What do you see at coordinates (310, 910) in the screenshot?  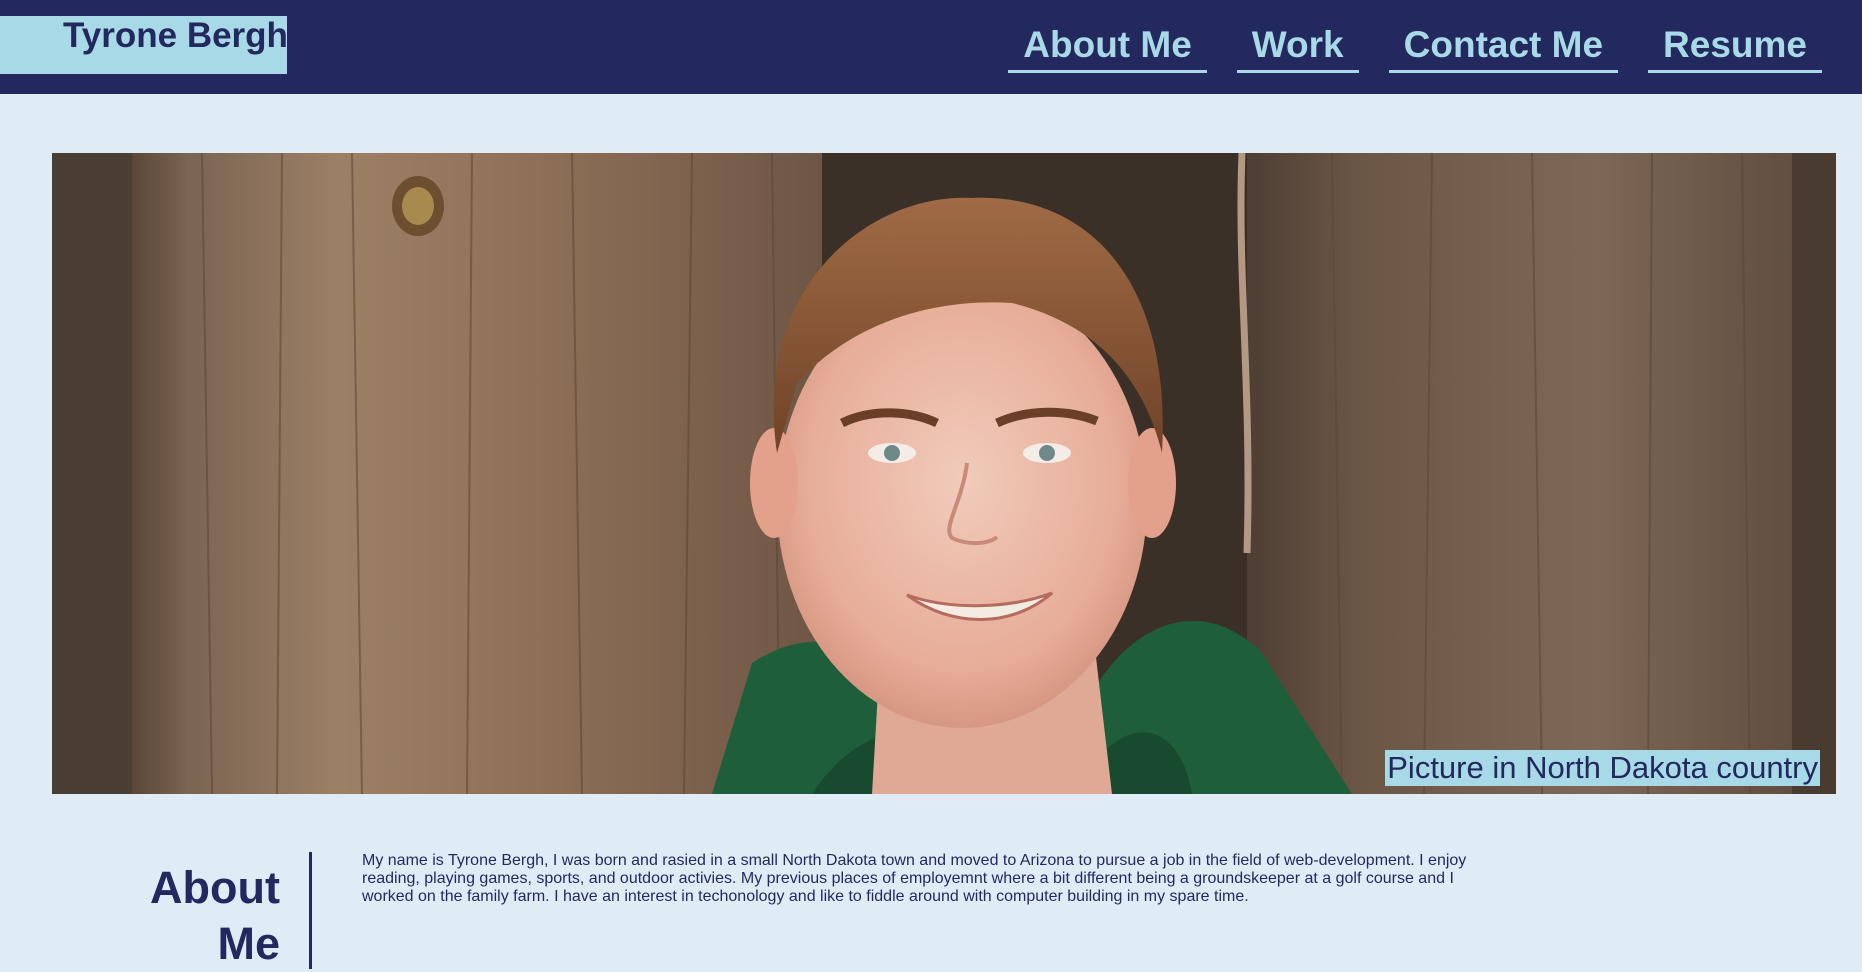 I see `about-divider` at bounding box center [310, 910].